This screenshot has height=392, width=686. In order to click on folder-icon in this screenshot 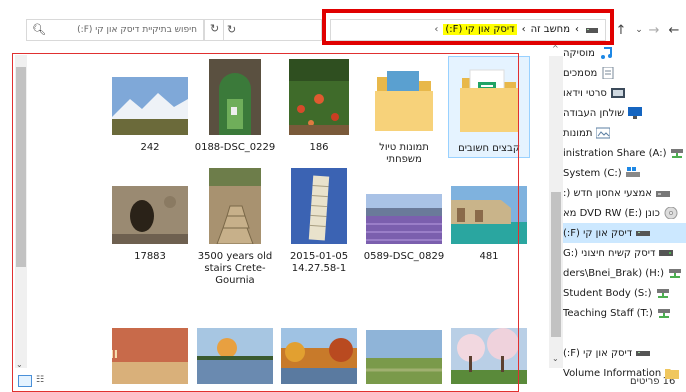, I will do `click(672, 373)`.